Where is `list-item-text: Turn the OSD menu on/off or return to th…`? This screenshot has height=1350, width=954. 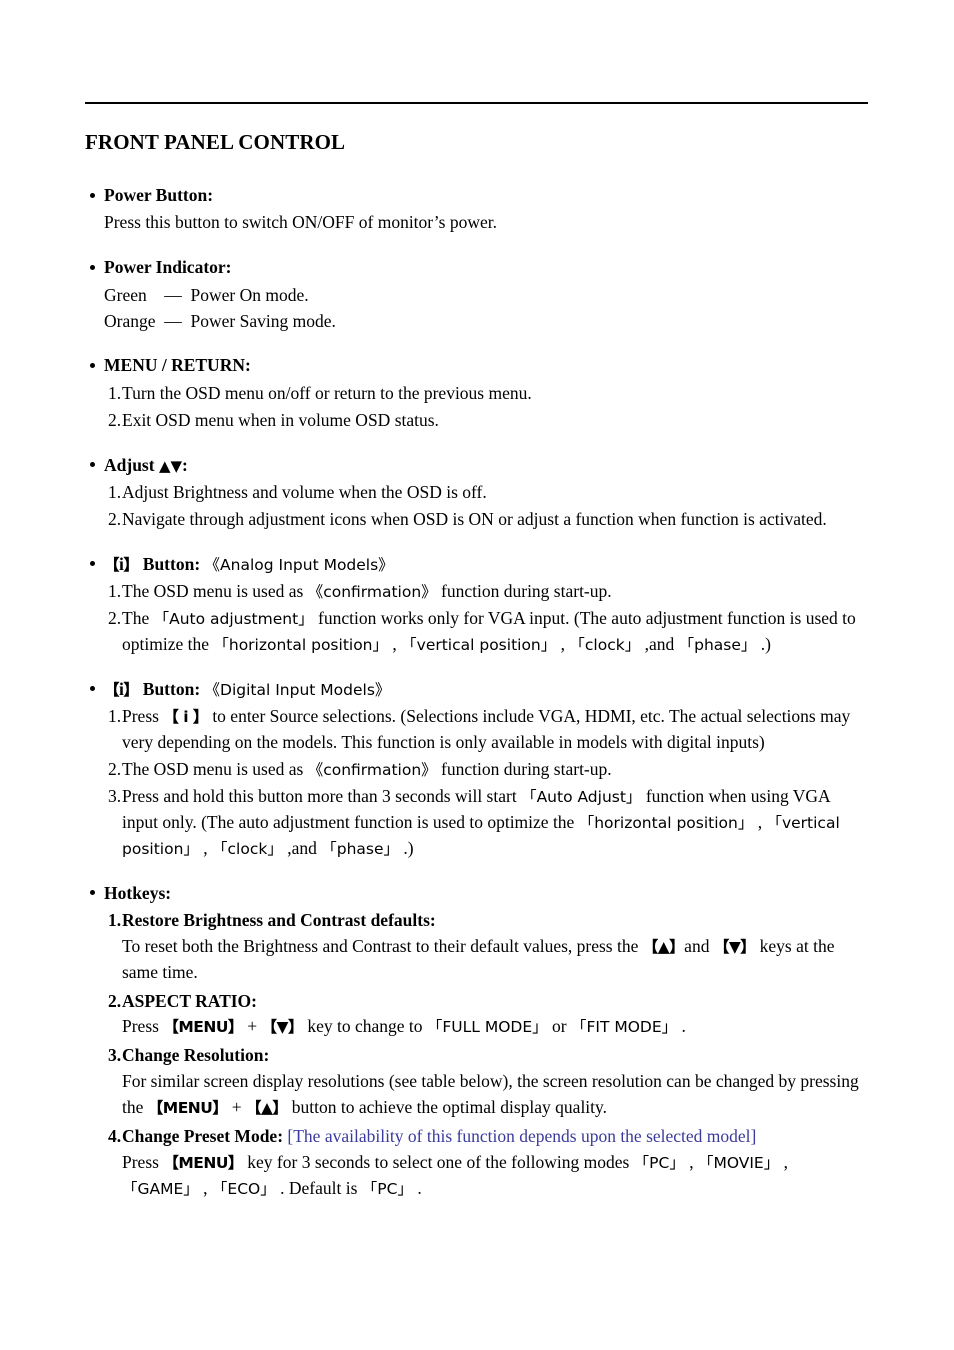
list-item-text: Turn the OSD menu on/off or return to th… is located at coordinates (327, 392).